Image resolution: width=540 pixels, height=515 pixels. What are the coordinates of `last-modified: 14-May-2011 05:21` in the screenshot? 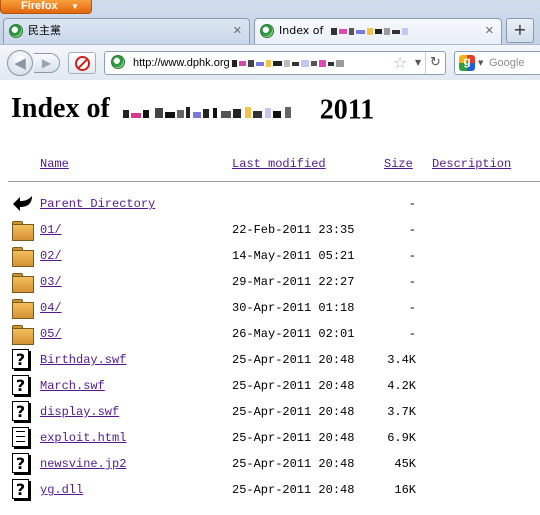 It's located at (293, 256).